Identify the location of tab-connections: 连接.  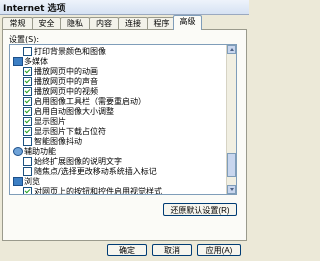
(133, 23).